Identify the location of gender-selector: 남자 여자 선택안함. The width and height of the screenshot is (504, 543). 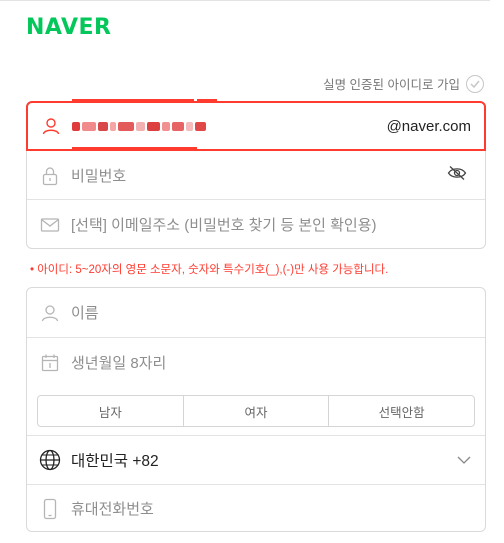
(256, 411).